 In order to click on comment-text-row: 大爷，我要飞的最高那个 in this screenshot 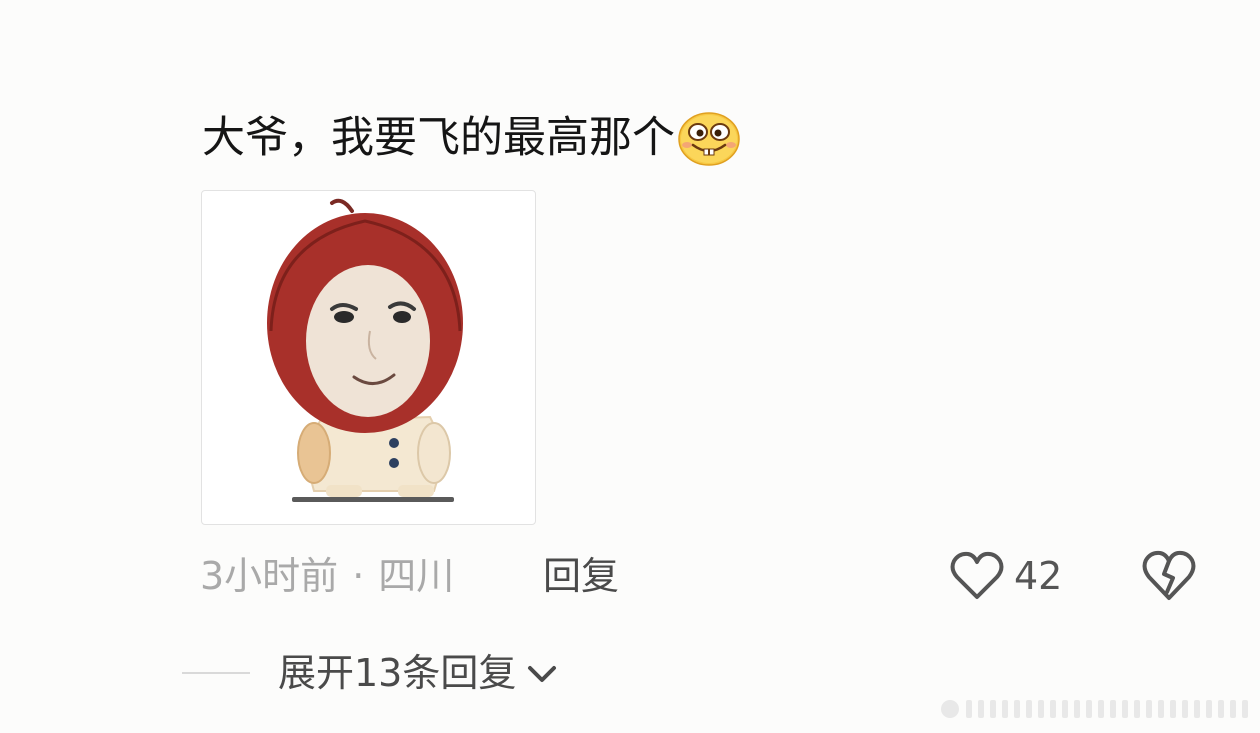, I will do `click(471, 138)`.